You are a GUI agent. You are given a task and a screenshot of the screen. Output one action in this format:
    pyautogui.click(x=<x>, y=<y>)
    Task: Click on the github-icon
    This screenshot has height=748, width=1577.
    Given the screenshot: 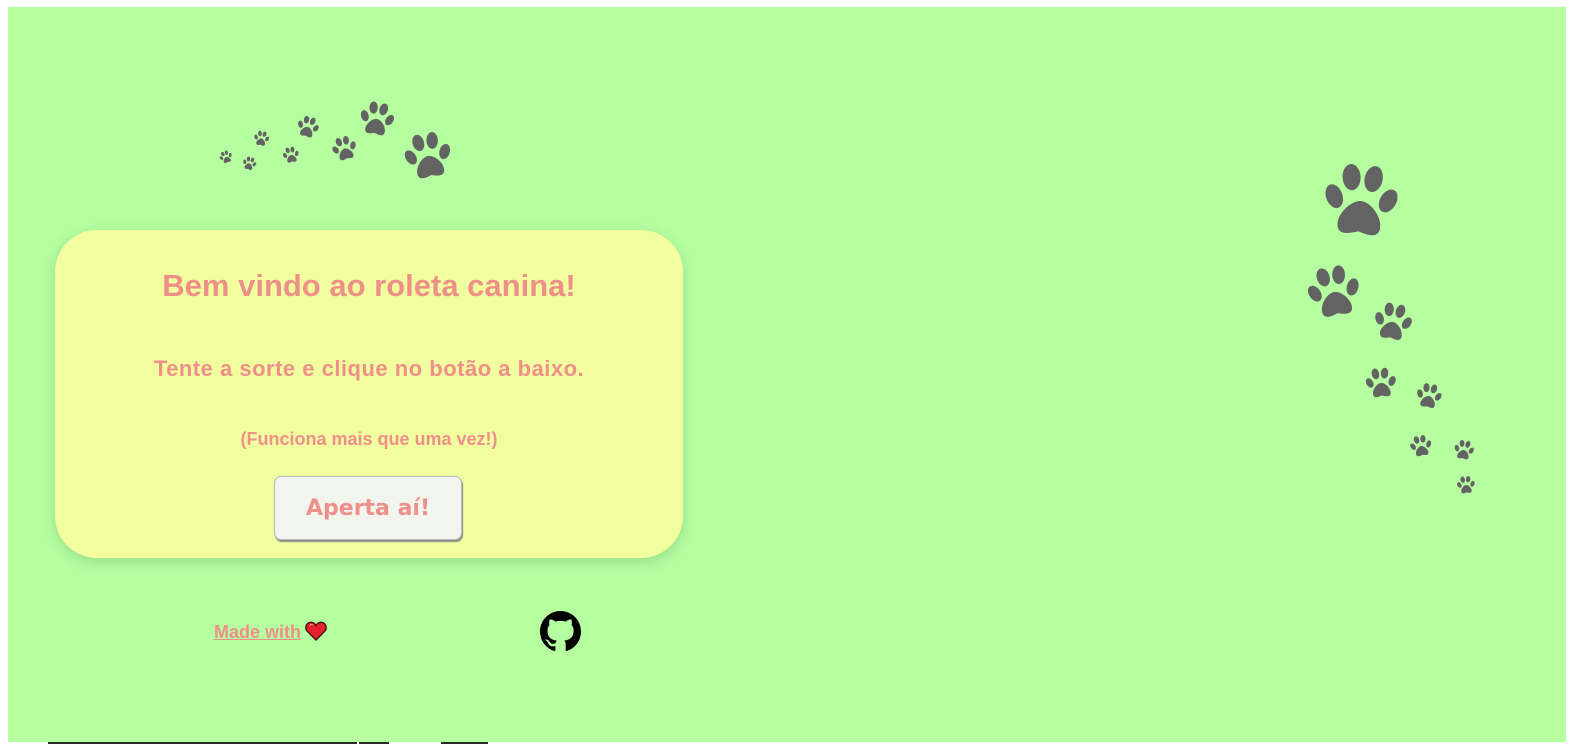 What is the action you would take?
    pyautogui.click(x=560, y=631)
    